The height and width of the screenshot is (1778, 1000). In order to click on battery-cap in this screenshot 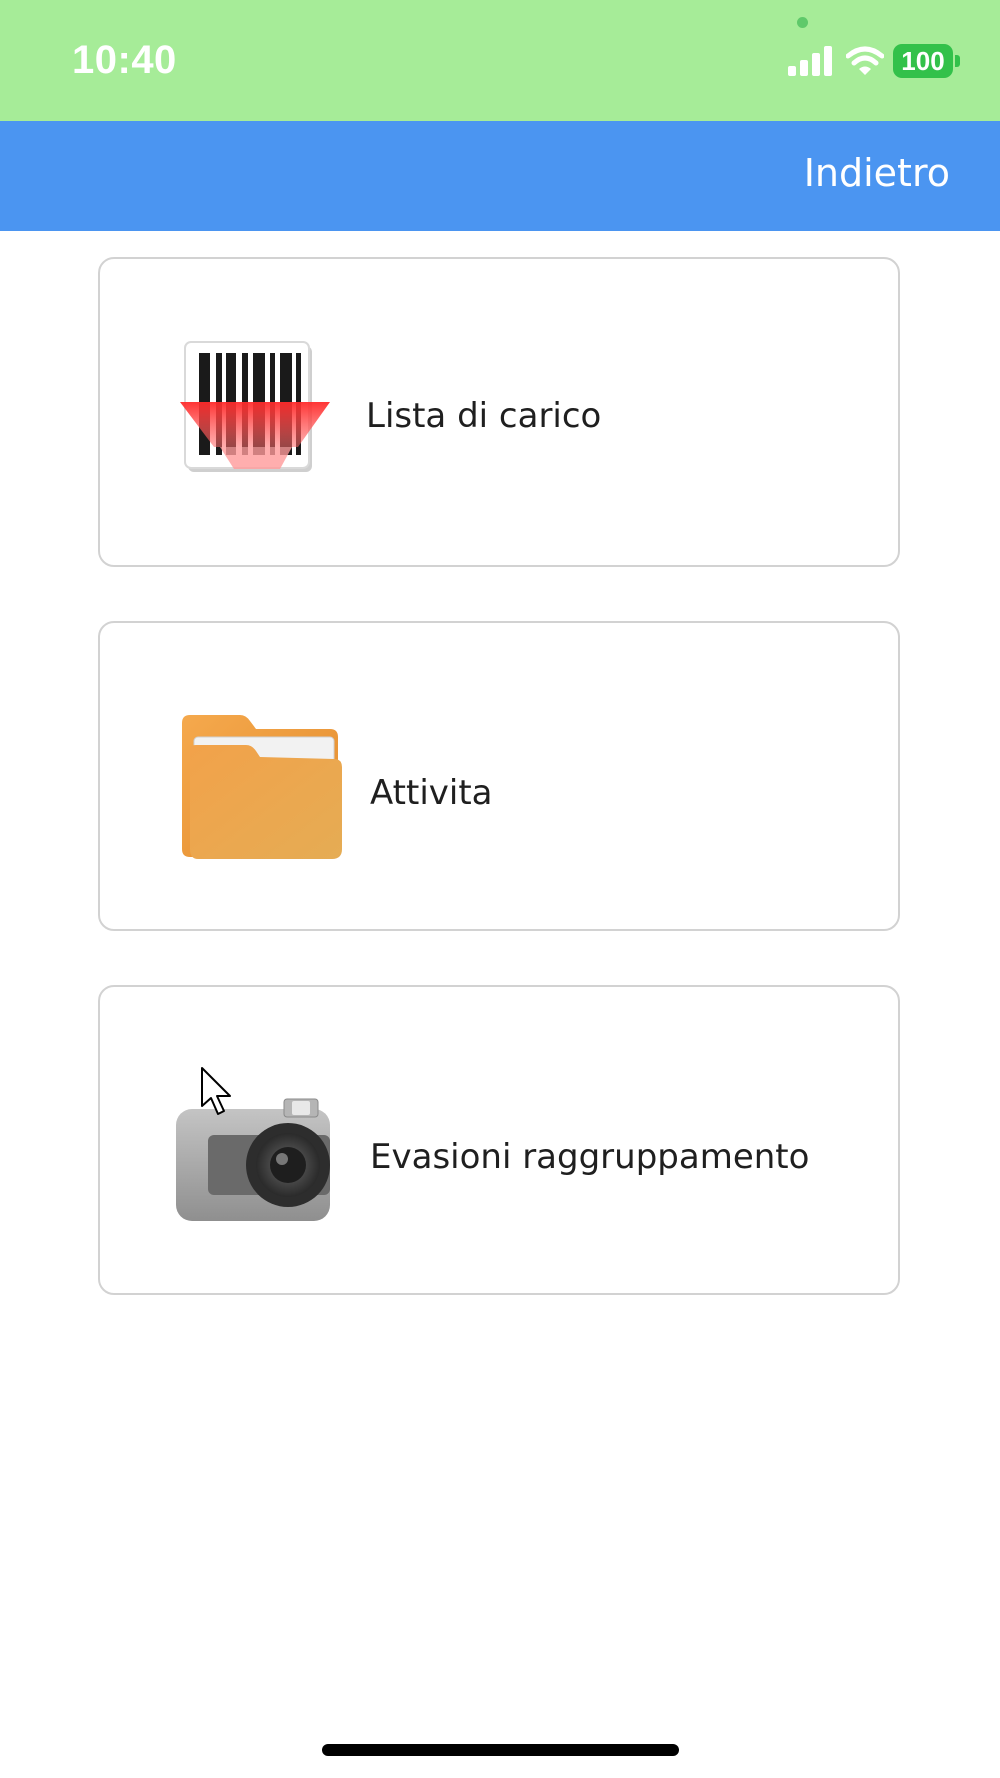, I will do `click(957, 61)`.